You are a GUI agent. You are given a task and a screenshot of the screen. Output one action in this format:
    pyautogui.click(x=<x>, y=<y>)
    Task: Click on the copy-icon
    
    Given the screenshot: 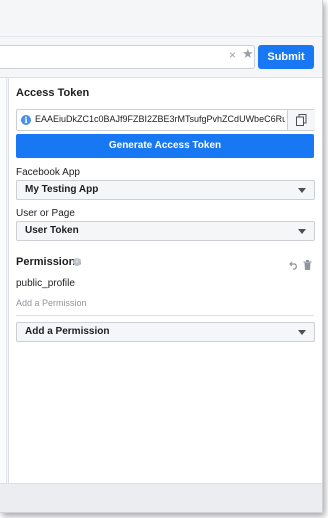 What is the action you would take?
    pyautogui.click(x=301, y=120)
    